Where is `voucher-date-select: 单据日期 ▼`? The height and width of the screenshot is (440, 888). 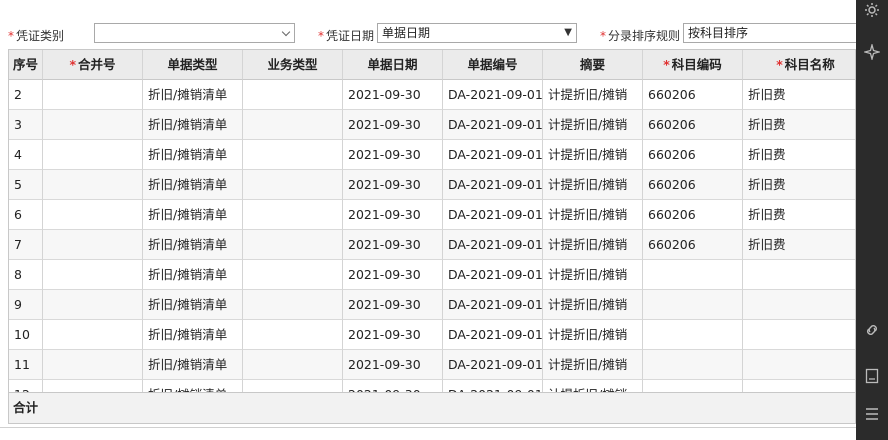
voucher-date-select: 单据日期 ▼ is located at coordinates (477, 33).